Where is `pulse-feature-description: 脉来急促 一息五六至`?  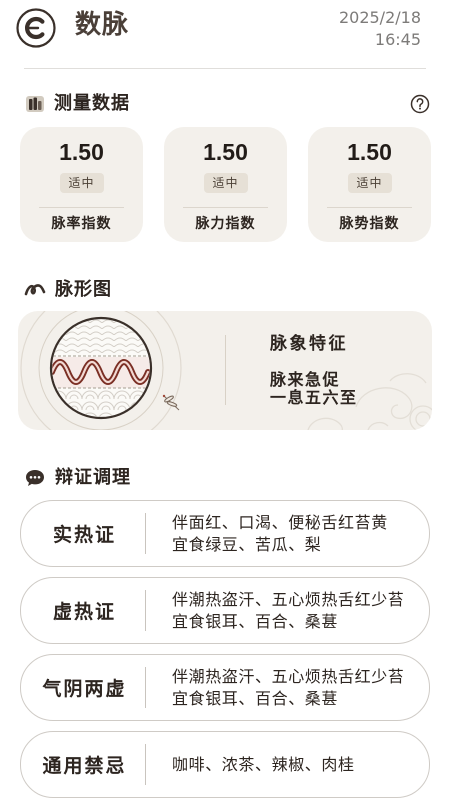 pulse-feature-description: 脉来急促 一息五六至 is located at coordinates (314, 389).